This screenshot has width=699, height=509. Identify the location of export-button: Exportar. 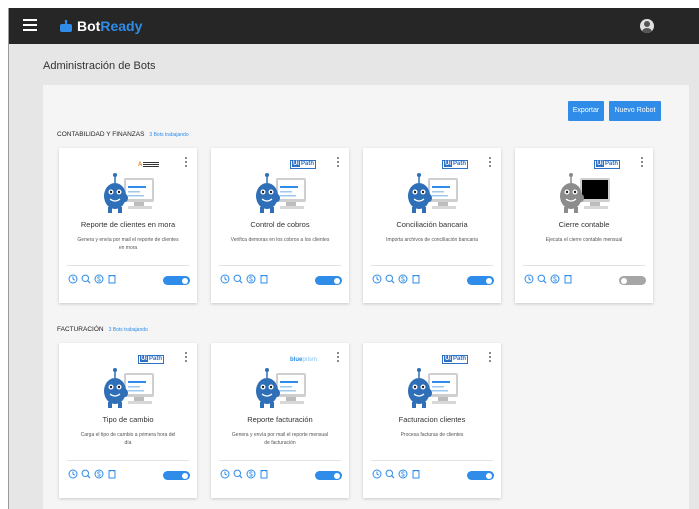
(586, 111).